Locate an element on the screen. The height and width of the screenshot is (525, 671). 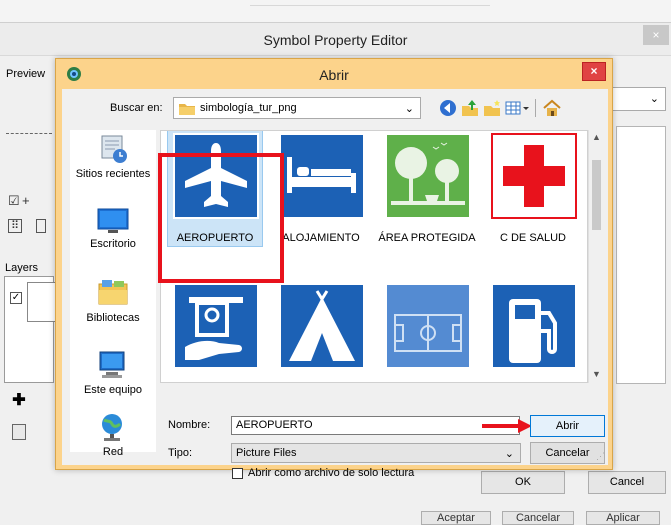
file-item-camping is located at coordinates (321, 330).